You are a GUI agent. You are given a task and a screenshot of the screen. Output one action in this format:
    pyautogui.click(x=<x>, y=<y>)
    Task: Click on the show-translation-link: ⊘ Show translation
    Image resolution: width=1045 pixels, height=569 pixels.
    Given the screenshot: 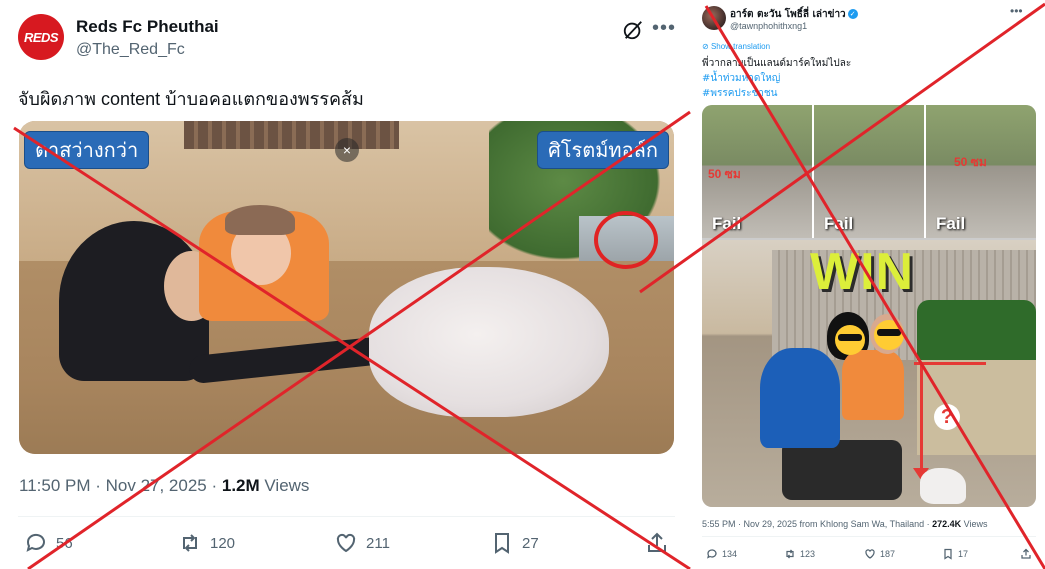 What is the action you would take?
    pyautogui.click(x=736, y=46)
    